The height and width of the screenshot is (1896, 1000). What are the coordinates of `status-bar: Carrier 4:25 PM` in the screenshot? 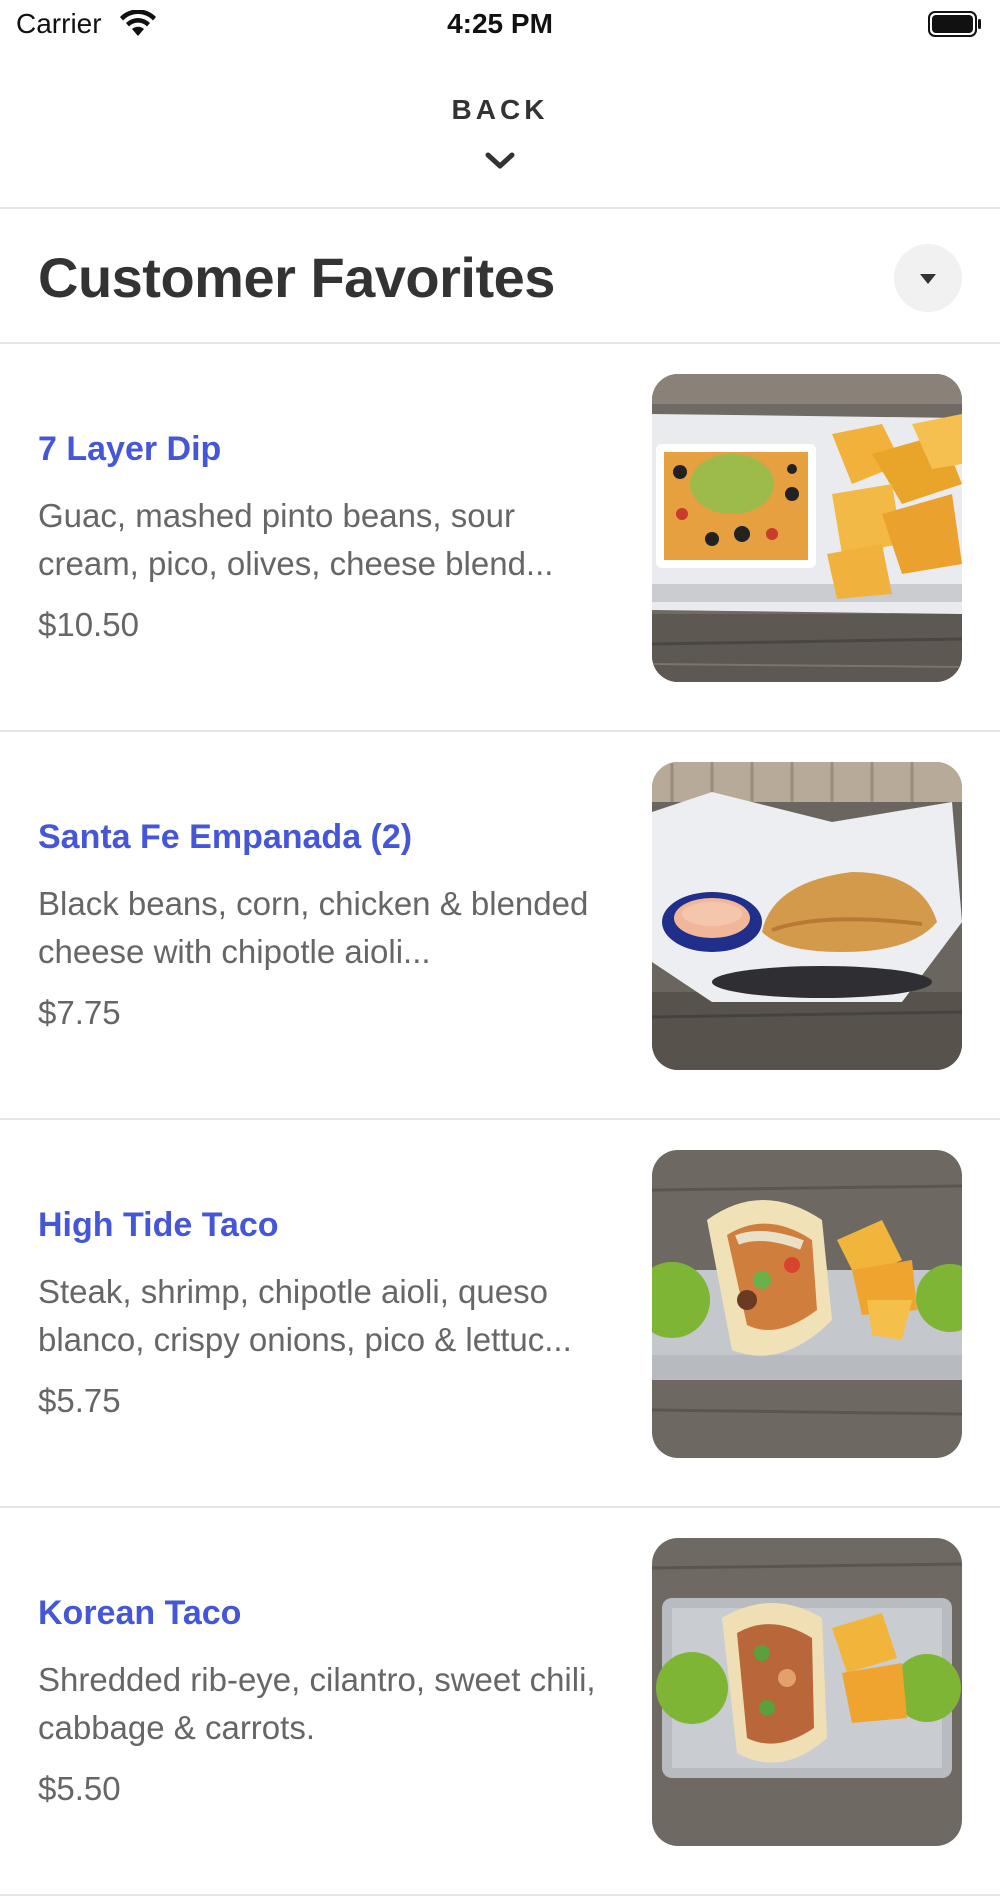 It's located at (500, 25).